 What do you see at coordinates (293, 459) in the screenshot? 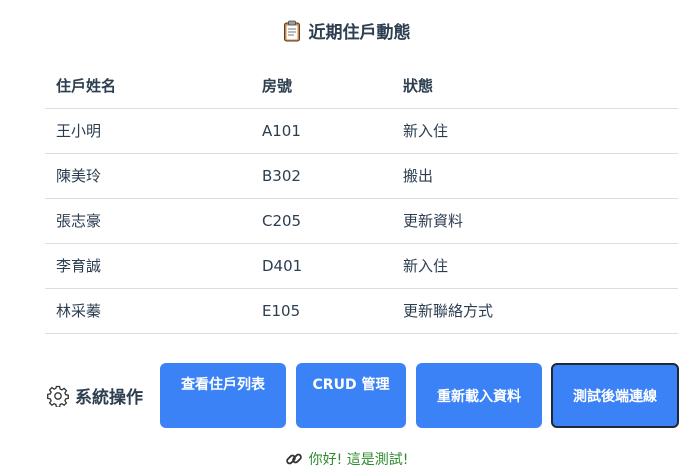
I see `link-icon` at bounding box center [293, 459].